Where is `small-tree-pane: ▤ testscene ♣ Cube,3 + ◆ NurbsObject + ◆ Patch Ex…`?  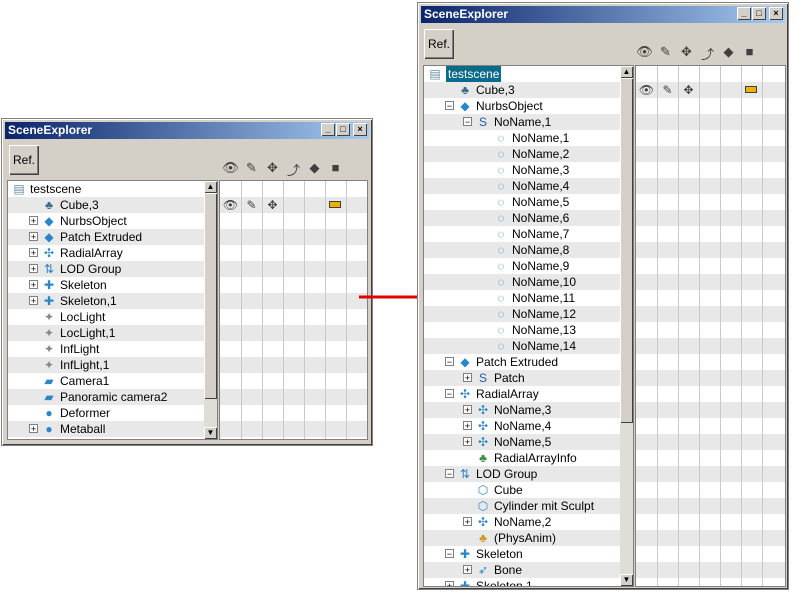 small-tree-pane: ▤ testscene ♣ Cube,3 + ◆ NurbsObject + ◆ Patch Ex… is located at coordinates (112, 310).